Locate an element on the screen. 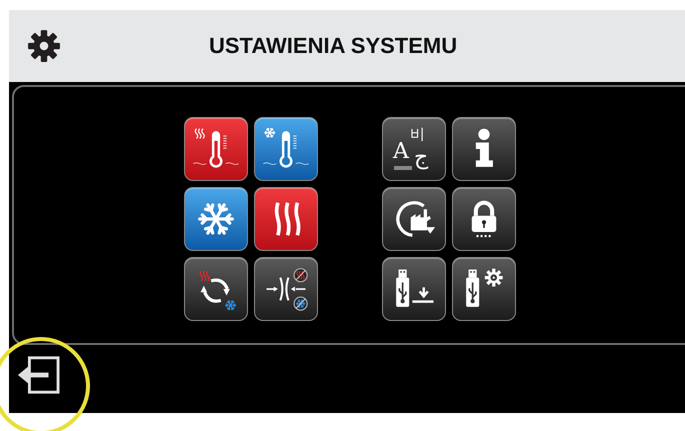  usb-settings-button is located at coordinates (484, 289).